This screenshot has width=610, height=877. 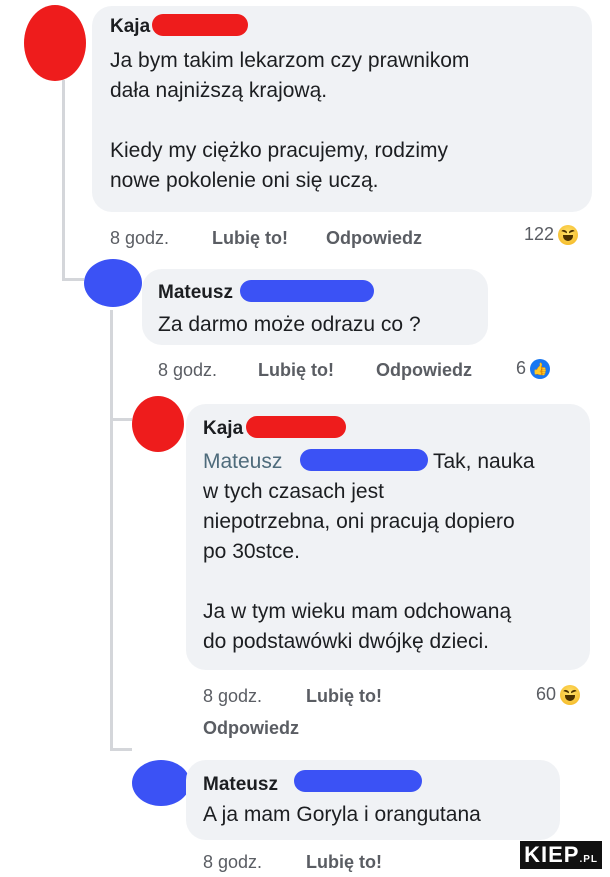 What do you see at coordinates (342, 814) in the screenshot?
I see `comment-text: A ja mam Goryla i orangutana` at bounding box center [342, 814].